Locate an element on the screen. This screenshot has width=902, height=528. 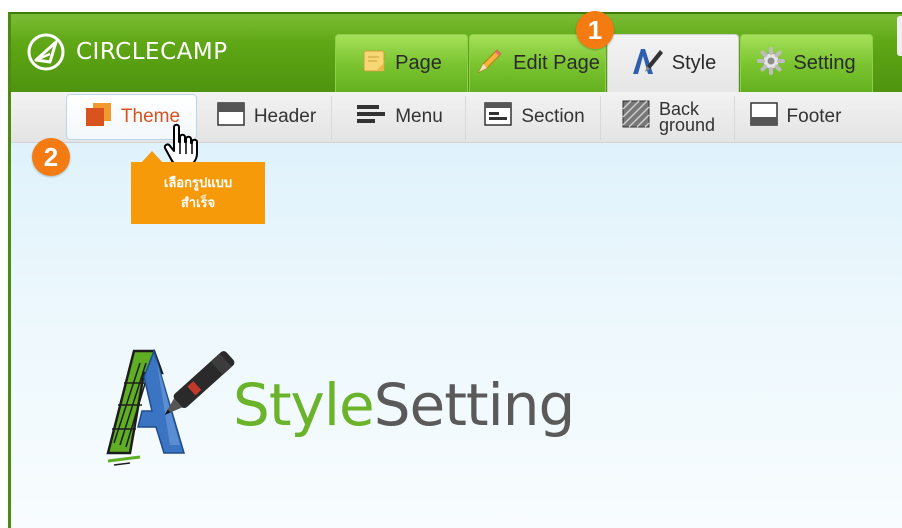
tab-edit-page-label: Edit Page is located at coordinates (556, 63).